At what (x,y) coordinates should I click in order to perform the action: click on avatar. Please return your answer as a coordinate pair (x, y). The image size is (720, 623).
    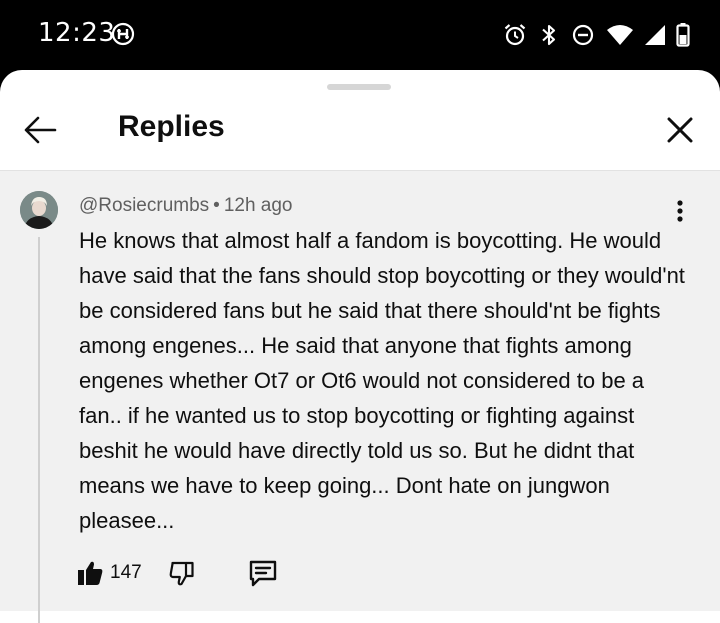
    Looking at the image, I should click on (39, 210).